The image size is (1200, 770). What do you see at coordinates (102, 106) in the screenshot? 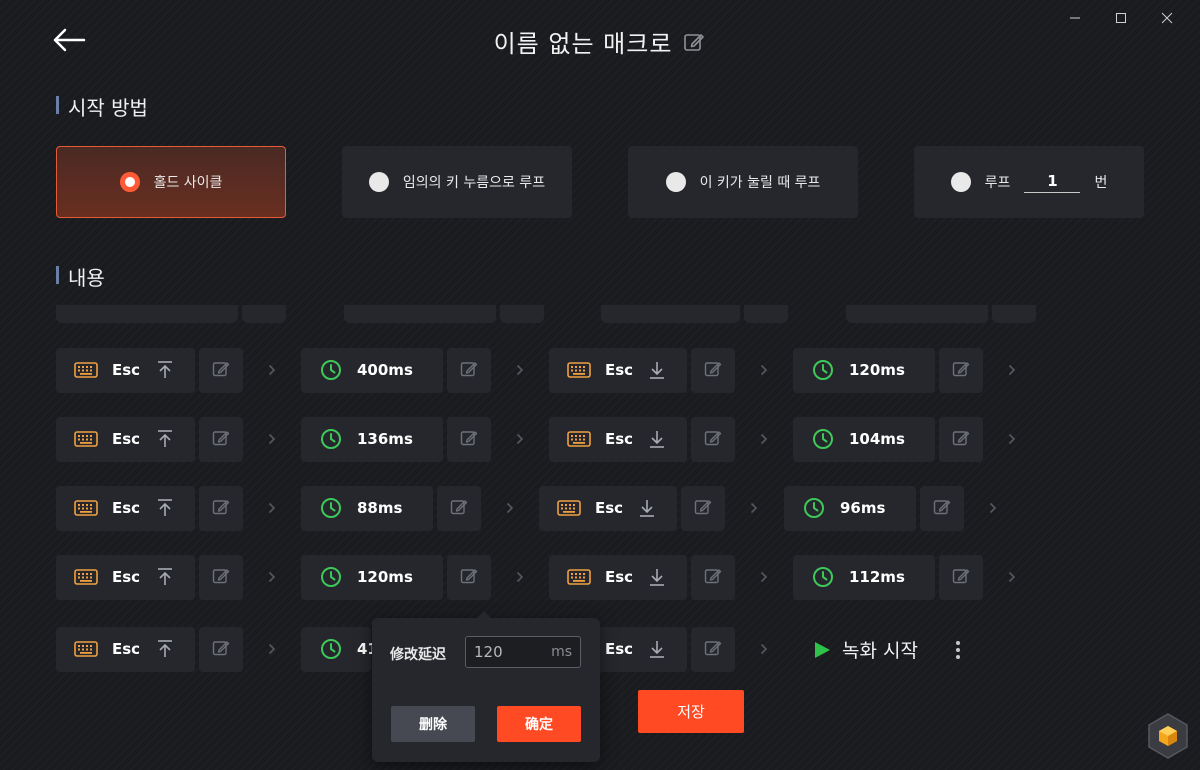
I see `section-start-heading: 시작 방법` at bounding box center [102, 106].